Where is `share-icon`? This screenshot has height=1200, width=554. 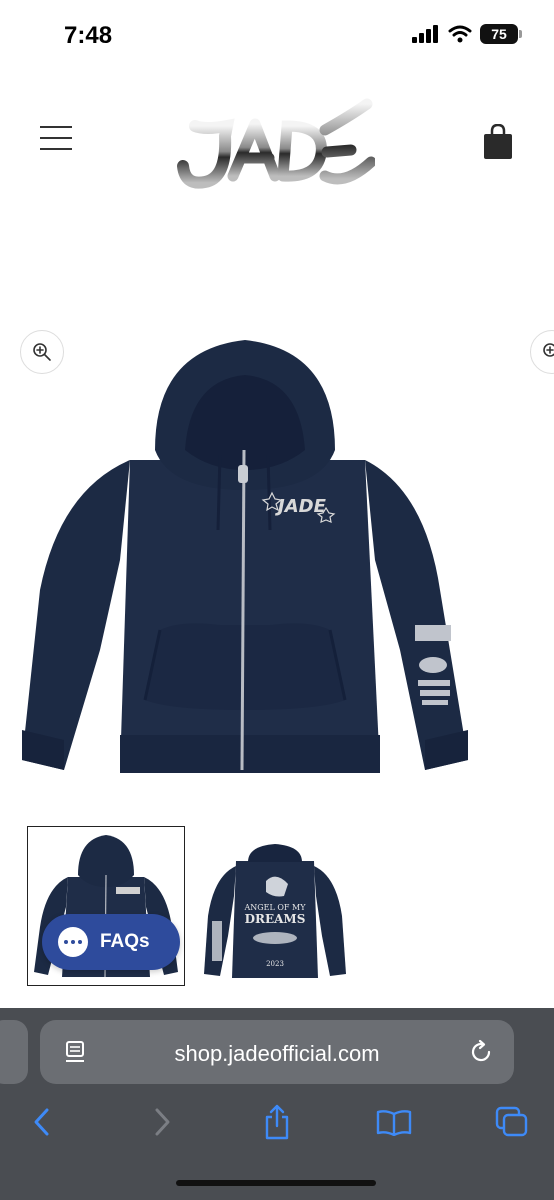 share-icon is located at coordinates (277, 1122).